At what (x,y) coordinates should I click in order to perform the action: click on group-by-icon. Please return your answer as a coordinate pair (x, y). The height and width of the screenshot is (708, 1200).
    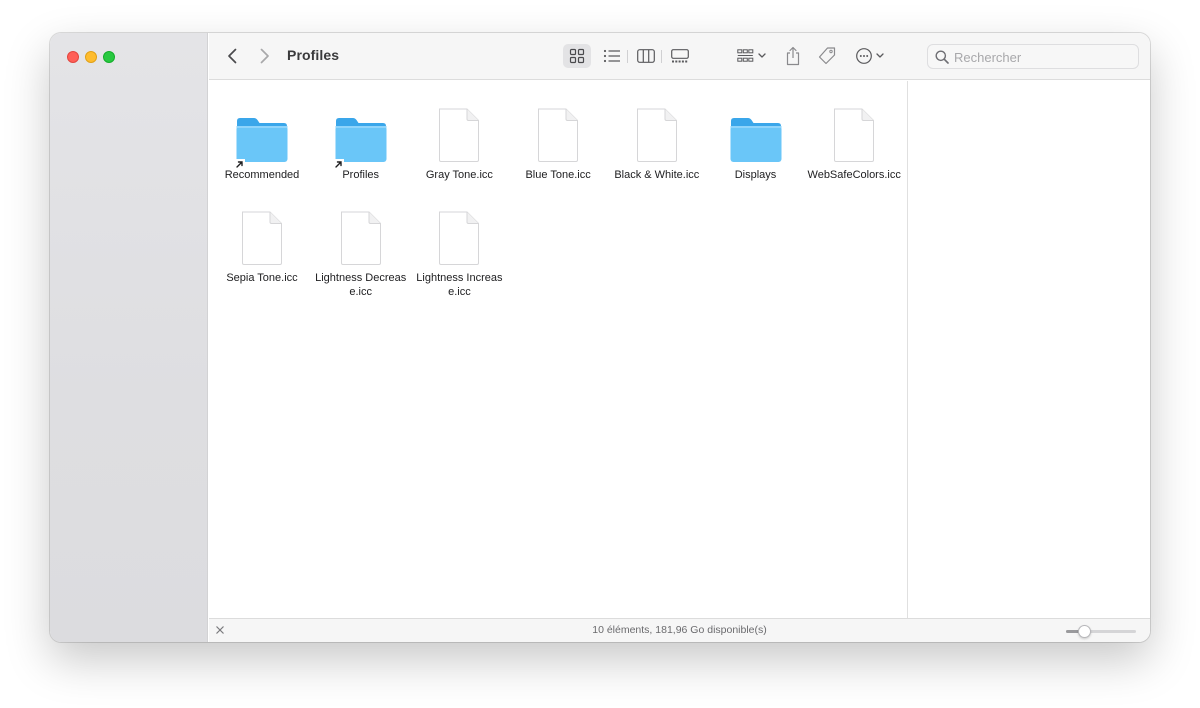
    Looking at the image, I should click on (751, 55).